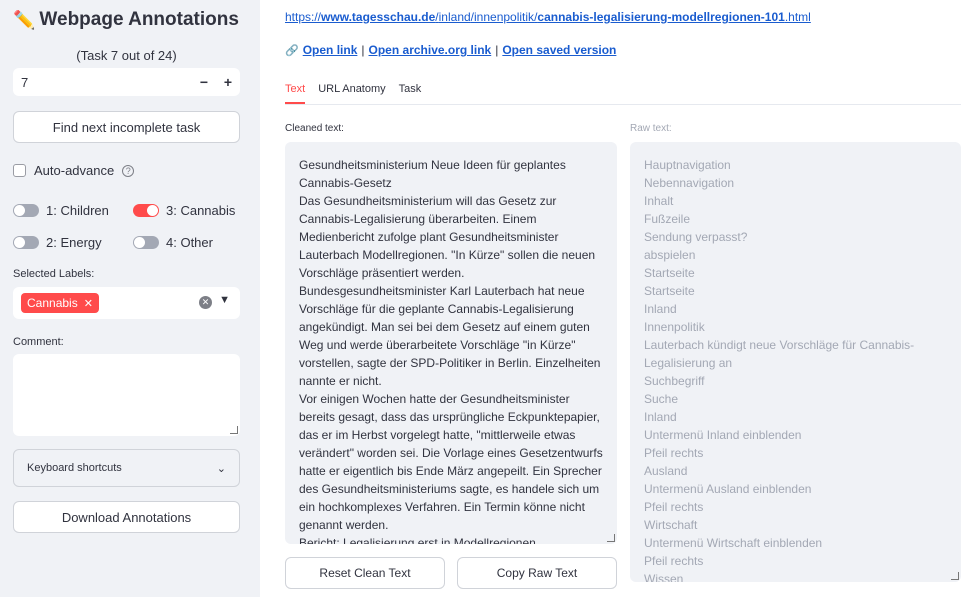  Describe the element at coordinates (19, 170) in the screenshot. I see `auto-advance-checkbox` at that location.